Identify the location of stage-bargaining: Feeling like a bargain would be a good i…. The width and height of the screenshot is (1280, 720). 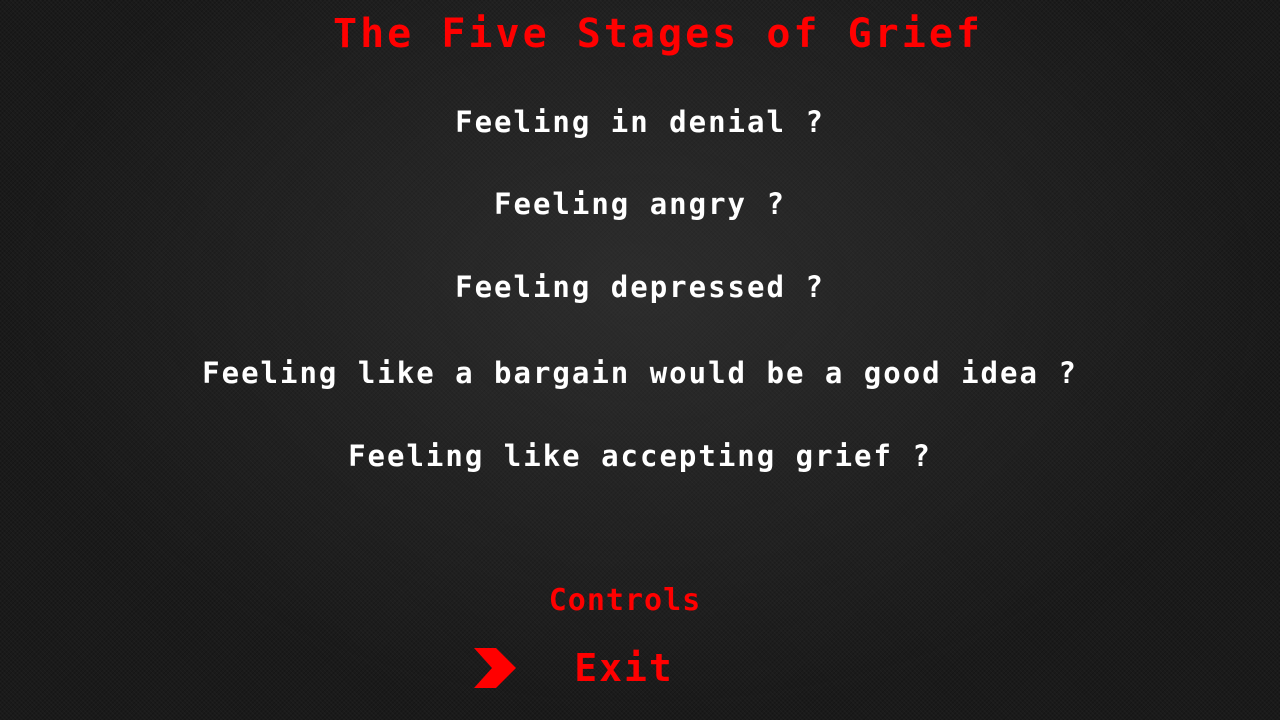
(640, 373).